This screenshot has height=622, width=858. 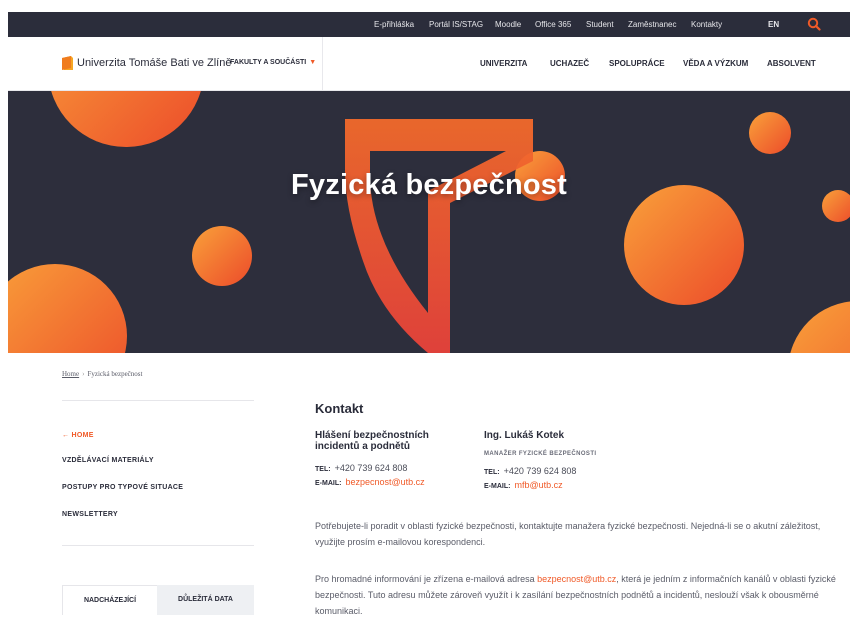 I want to click on header-divider, so click(x=322, y=64).